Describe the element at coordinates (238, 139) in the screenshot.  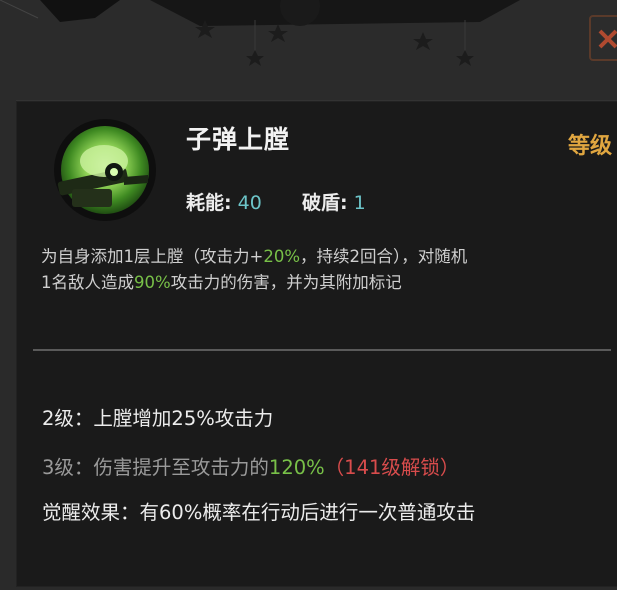
I see `skill-name: 子弹上膛` at that location.